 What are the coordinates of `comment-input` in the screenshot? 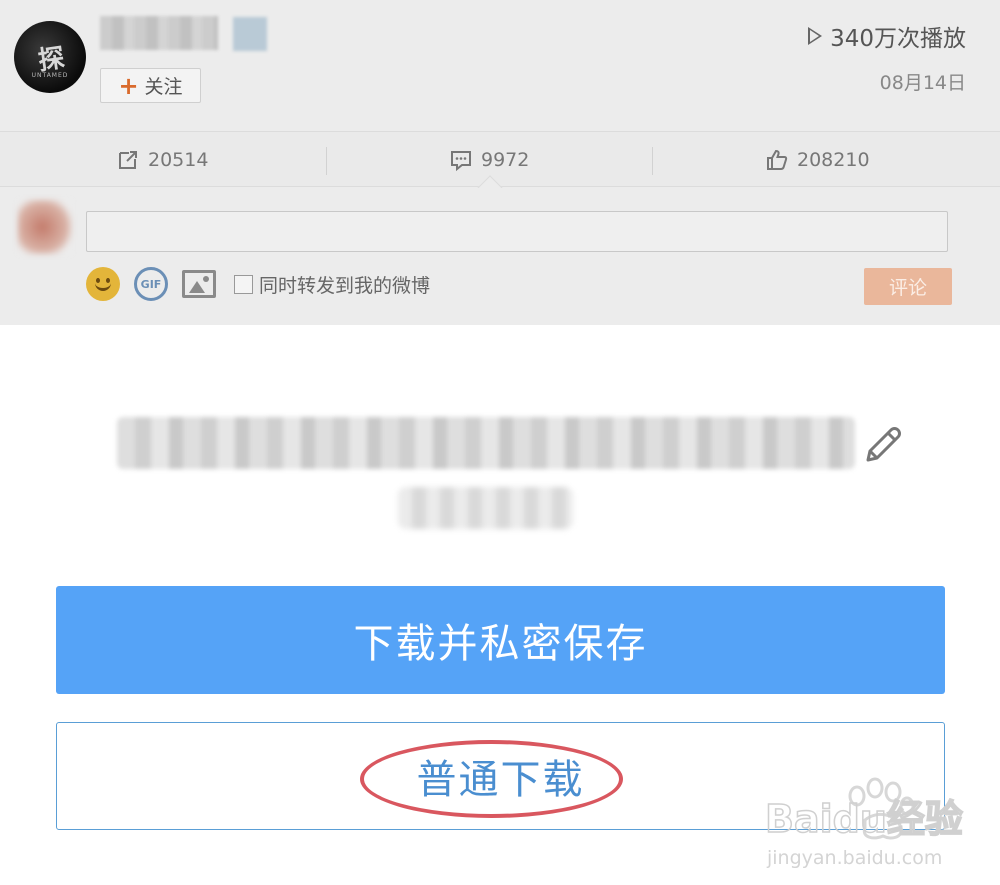 It's located at (517, 231).